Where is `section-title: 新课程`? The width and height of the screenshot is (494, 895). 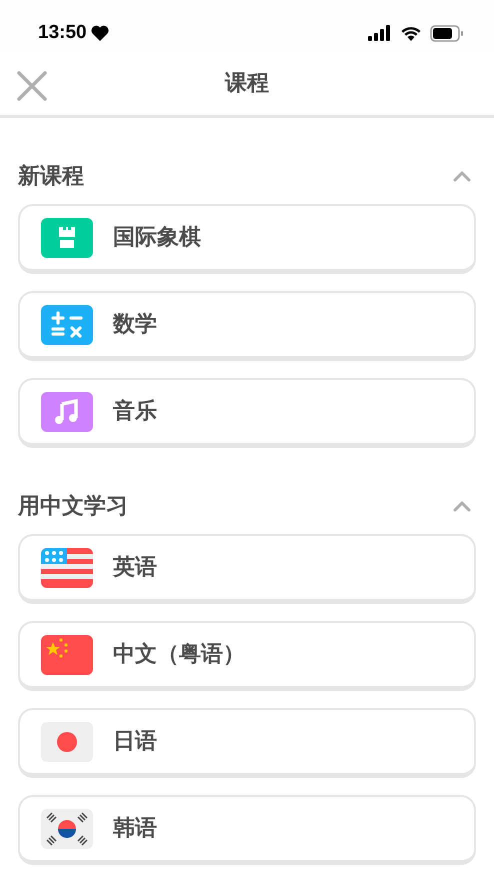
section-title: 新课程 is located at coordinates (51, 176).